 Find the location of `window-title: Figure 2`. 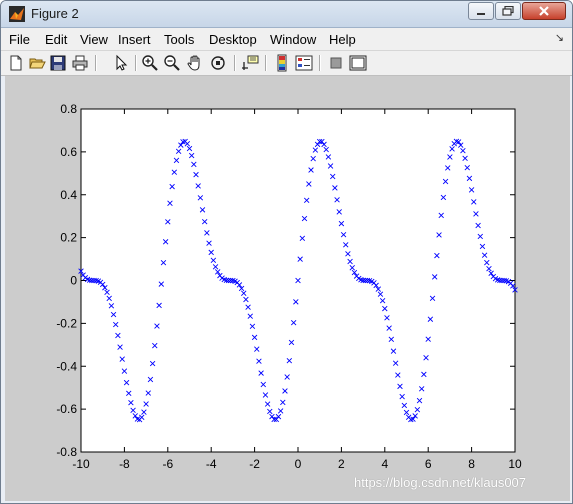

window-title: Figure 2 is located at coordinates (55, 13).